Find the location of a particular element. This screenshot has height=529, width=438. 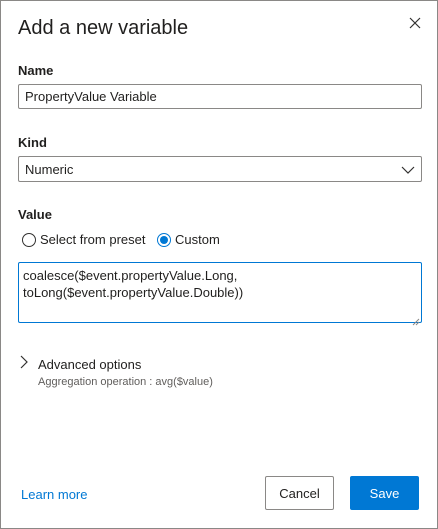

radio-circle-checked is located at coordinates (164, 239).